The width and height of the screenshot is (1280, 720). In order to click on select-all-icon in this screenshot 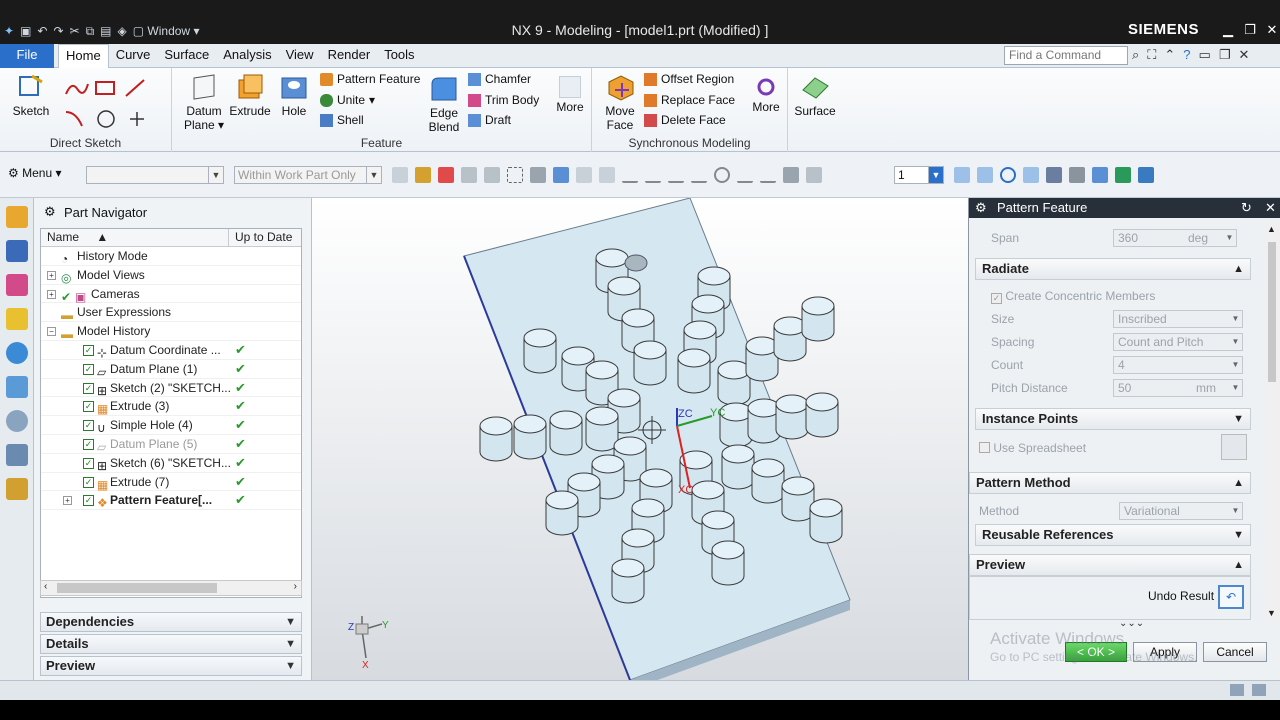, I will do `click(423, 175)`.